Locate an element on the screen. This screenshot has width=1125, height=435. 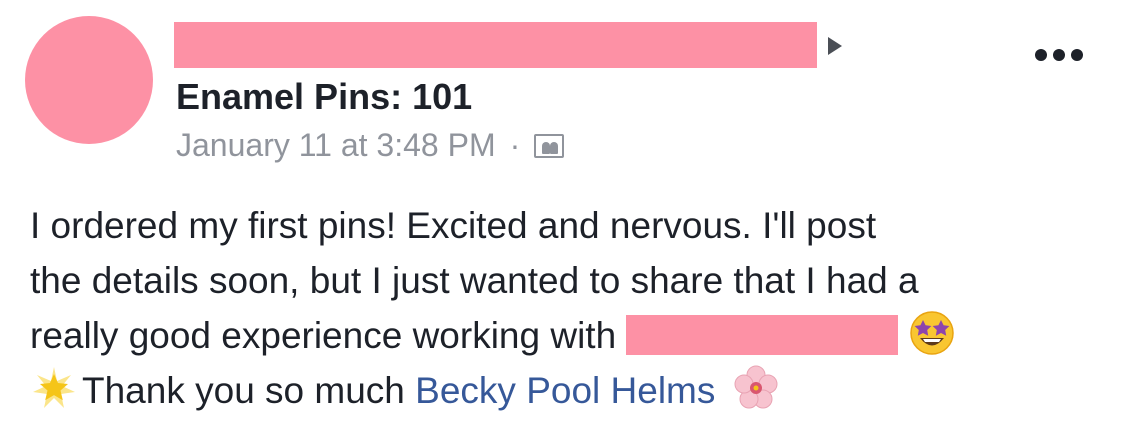
vendor-name-redacted is located at coordinates (762, 335).